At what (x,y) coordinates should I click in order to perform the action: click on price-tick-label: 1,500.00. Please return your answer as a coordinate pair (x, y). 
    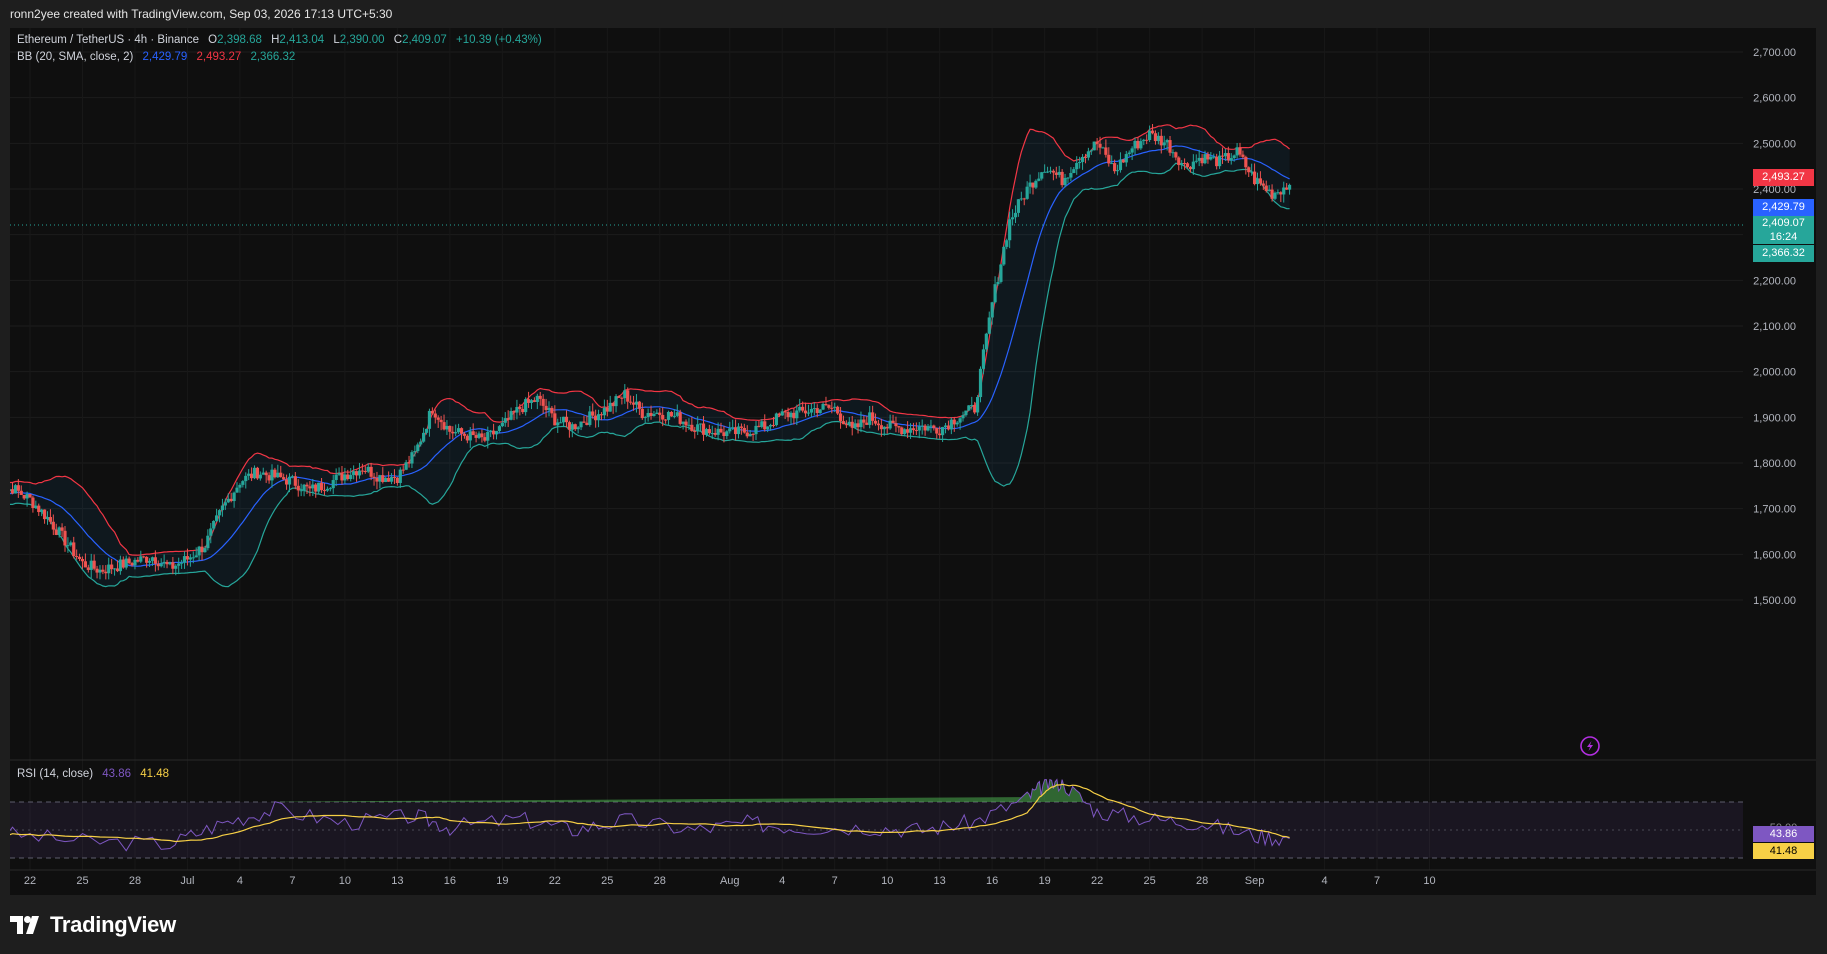
    Looking at the image, I should click on (1774, 601).